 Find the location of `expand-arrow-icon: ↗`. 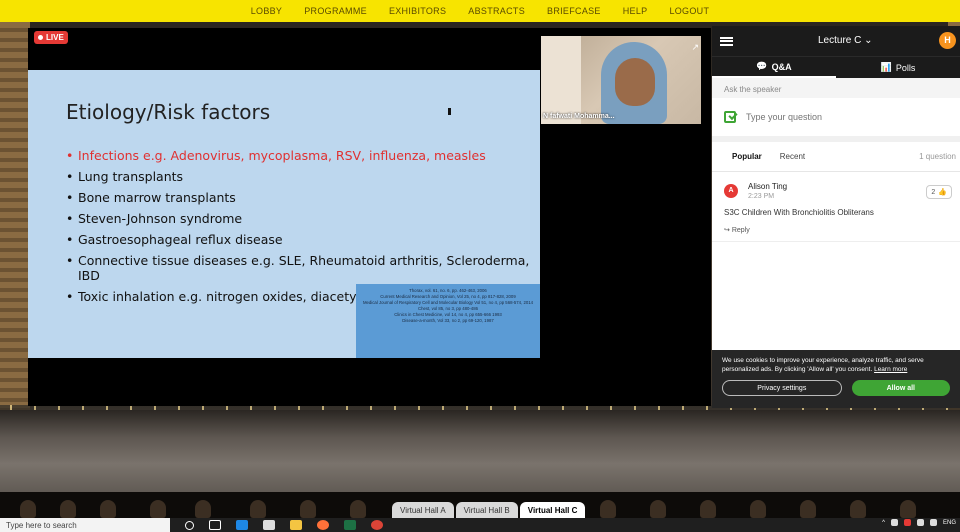

expand-arrow-icon: ↗ is located at coordinates (695, 47).